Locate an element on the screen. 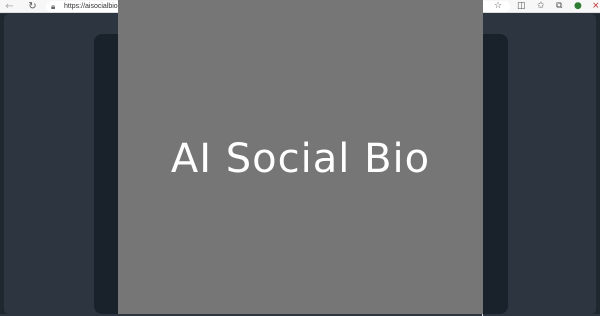 The width and height of the screenshot is (600, 316). reload-icon: ↻ is located at coordinates (32, 6).